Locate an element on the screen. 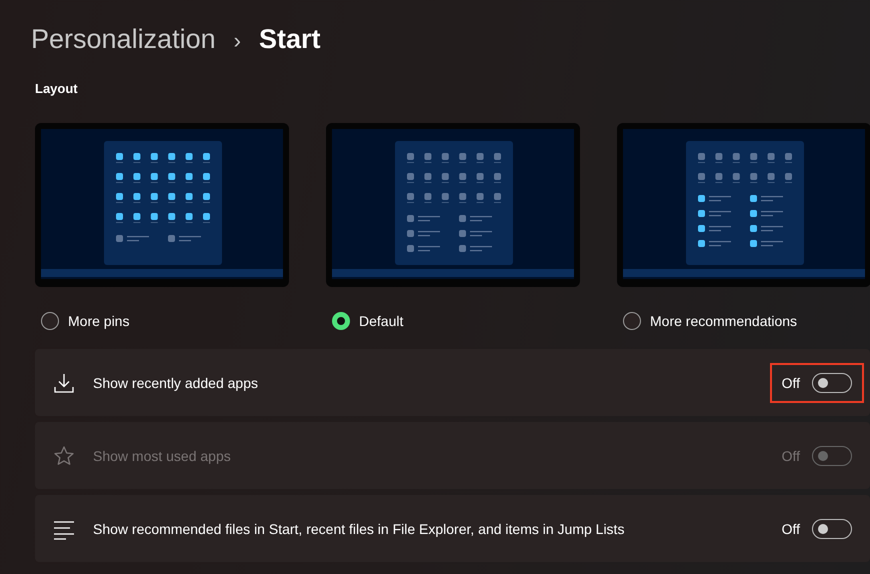  page-title: Start is located at coordinates (289, 39).